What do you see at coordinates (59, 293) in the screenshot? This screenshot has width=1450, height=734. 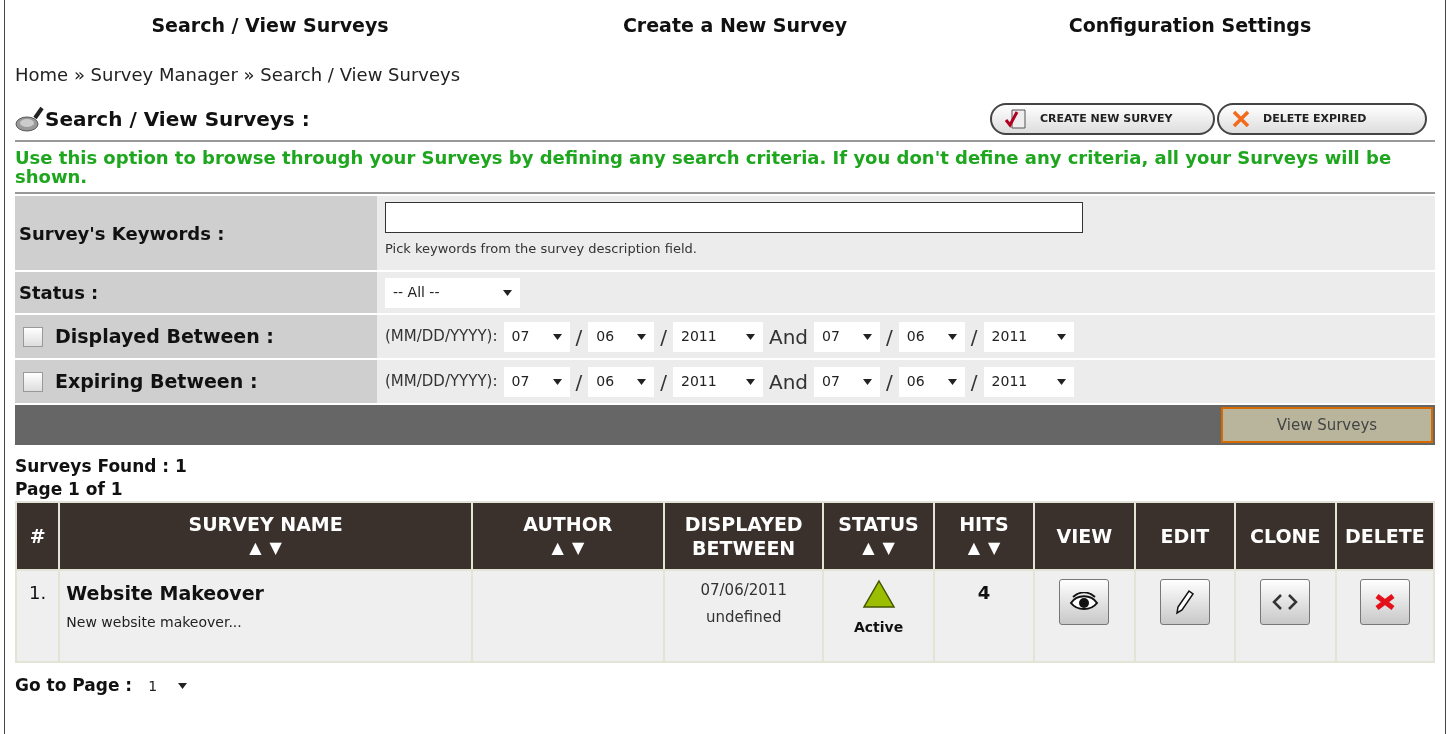 I see `field-label: Status :` at bounding box center [59, 293].